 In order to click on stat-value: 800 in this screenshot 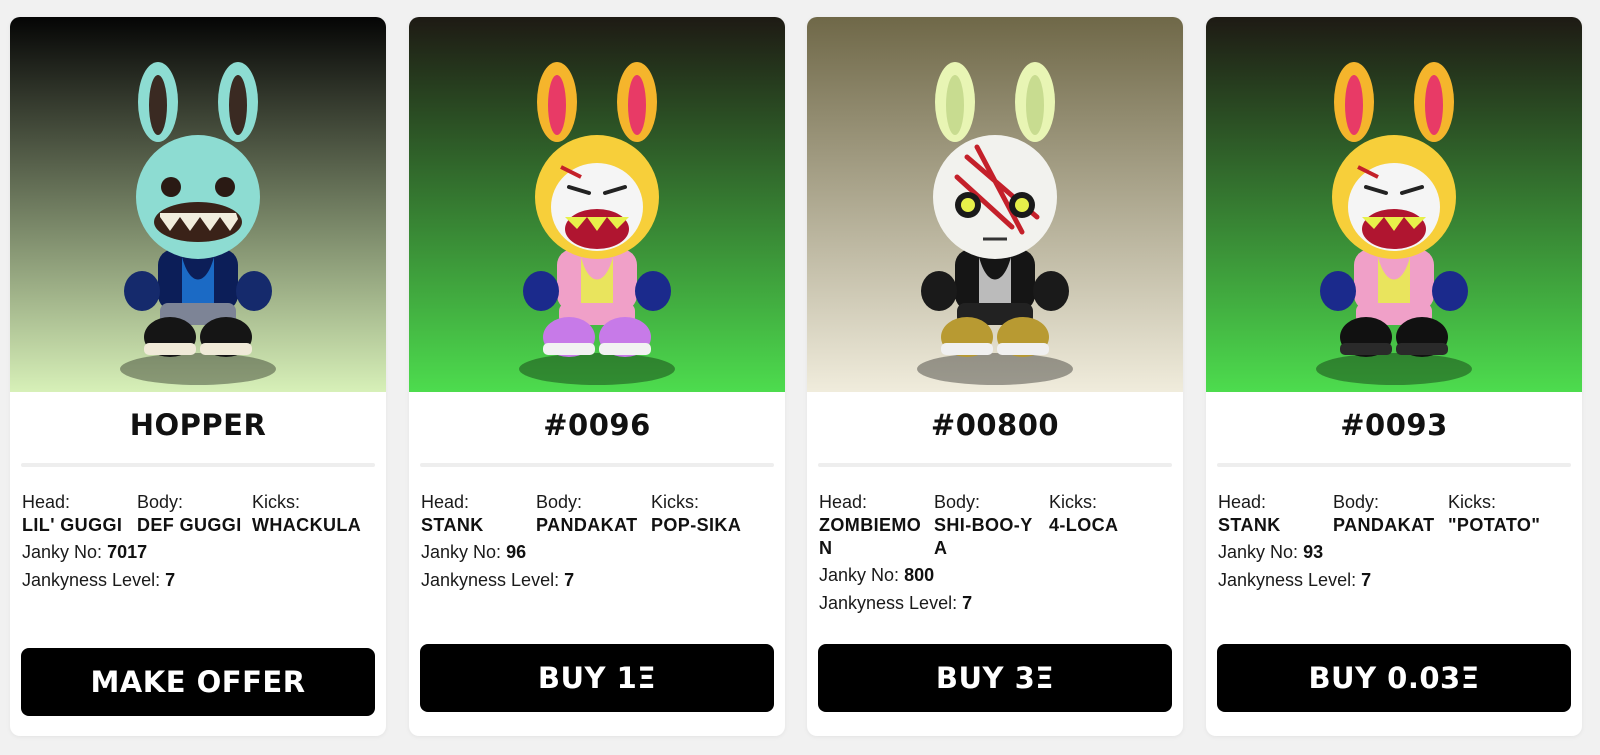, I will do `click(919, 575)`.